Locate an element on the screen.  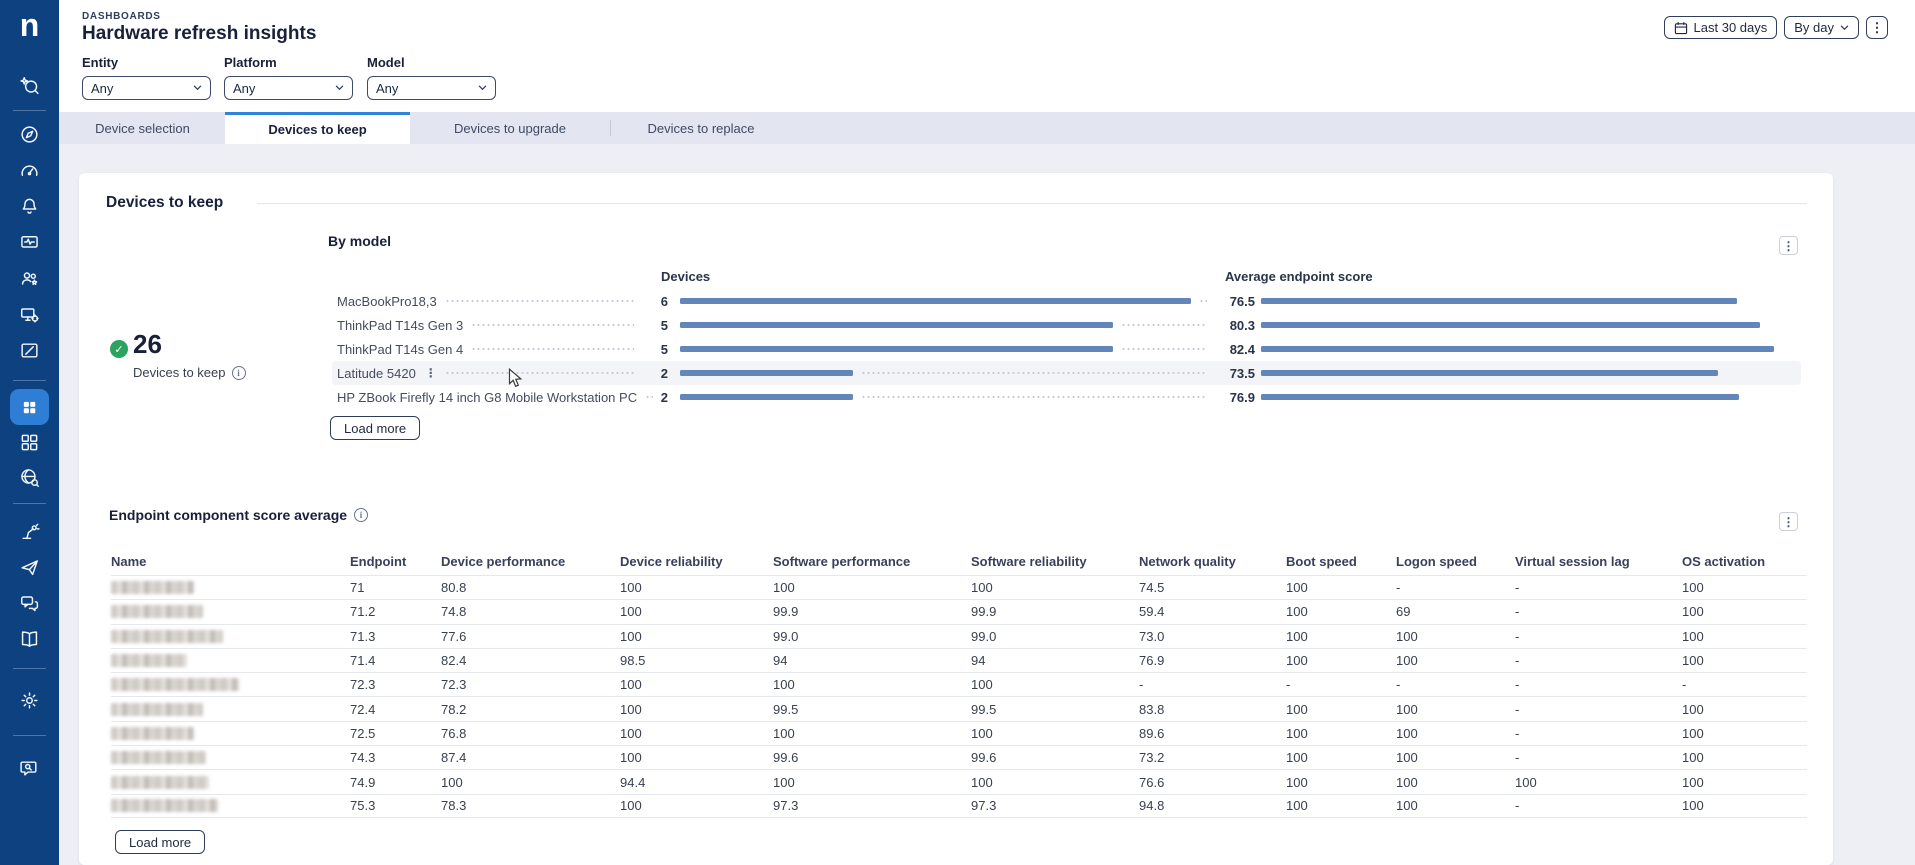
table-title: Endpoint component score average is located at coordinates (228, 515).